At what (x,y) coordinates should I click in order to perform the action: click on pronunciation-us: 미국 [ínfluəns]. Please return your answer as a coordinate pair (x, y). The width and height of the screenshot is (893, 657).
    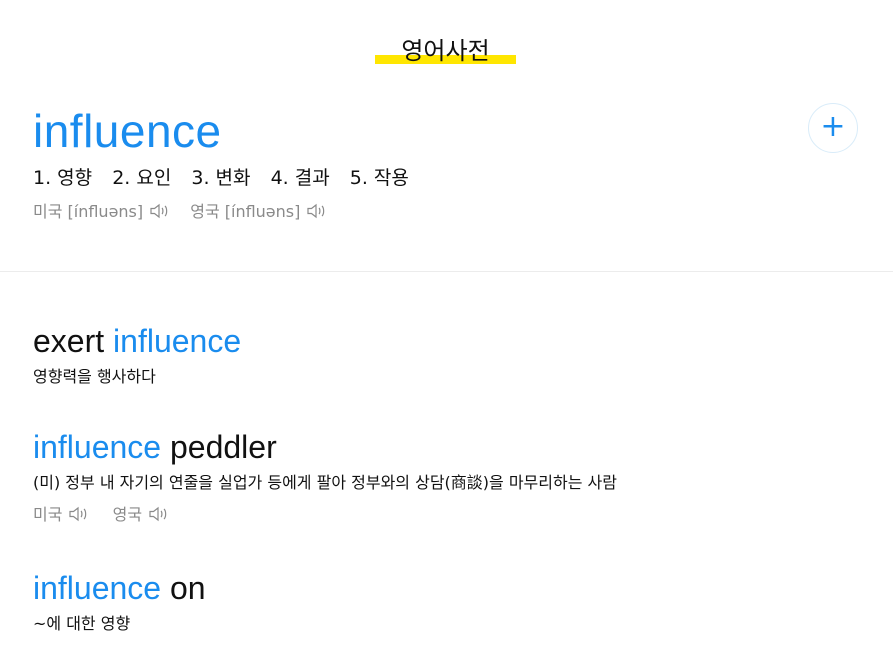
    Looking at the image, I should click on (104, 211).